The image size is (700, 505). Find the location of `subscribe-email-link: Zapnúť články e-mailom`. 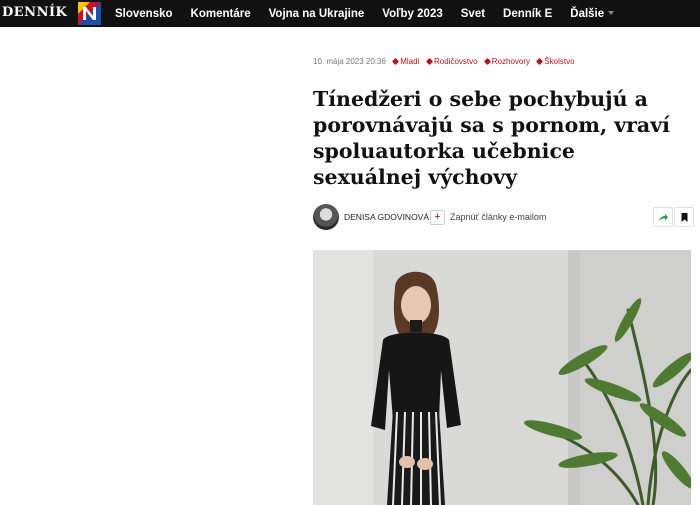

subscribe-email-link: Zapnúť články e-mailom is located at coordinates (498, 217).